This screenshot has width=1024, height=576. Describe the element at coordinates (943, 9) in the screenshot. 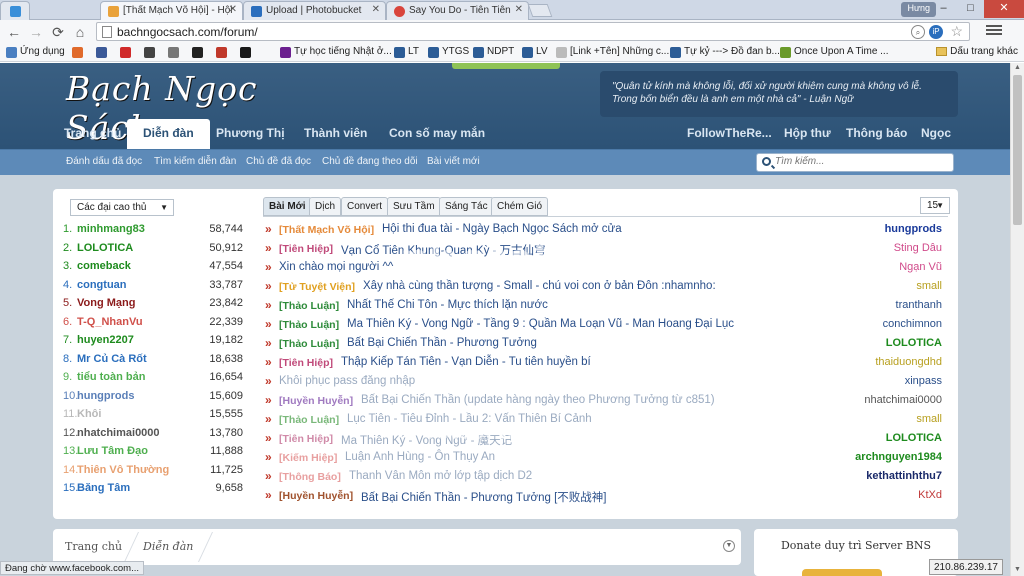

I see `minimize-button: –` at that location.